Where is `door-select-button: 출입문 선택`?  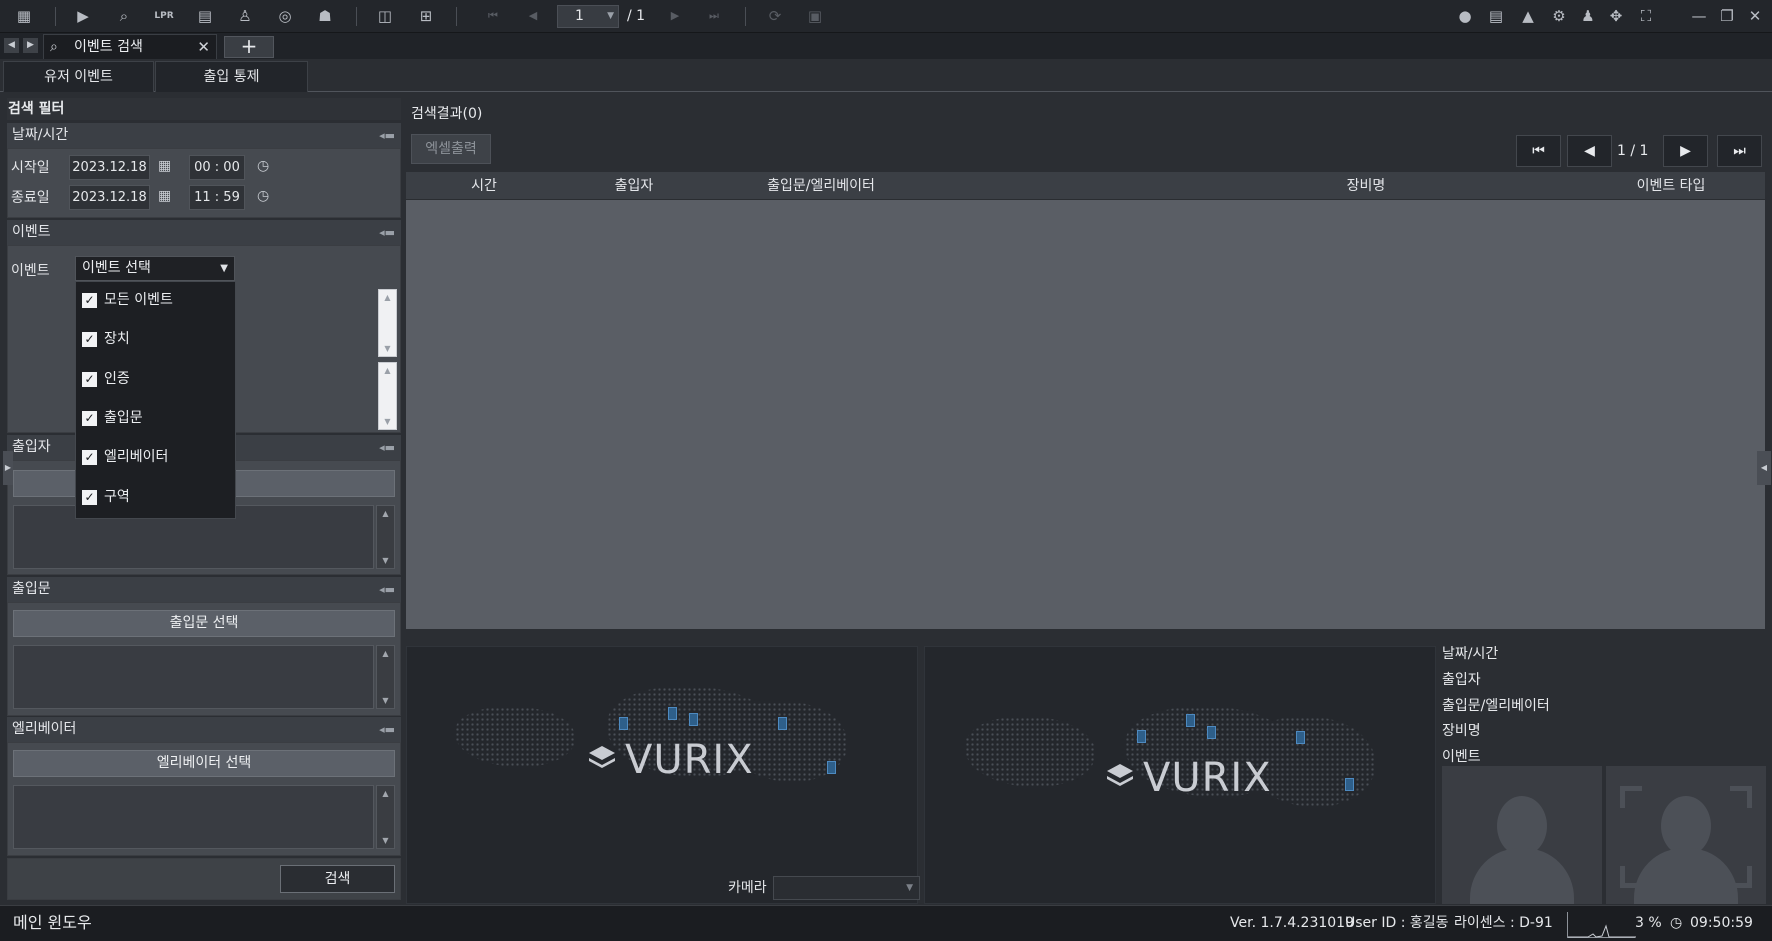 door-select-button: 출입문 선택 is located at coordinates (204, 623).